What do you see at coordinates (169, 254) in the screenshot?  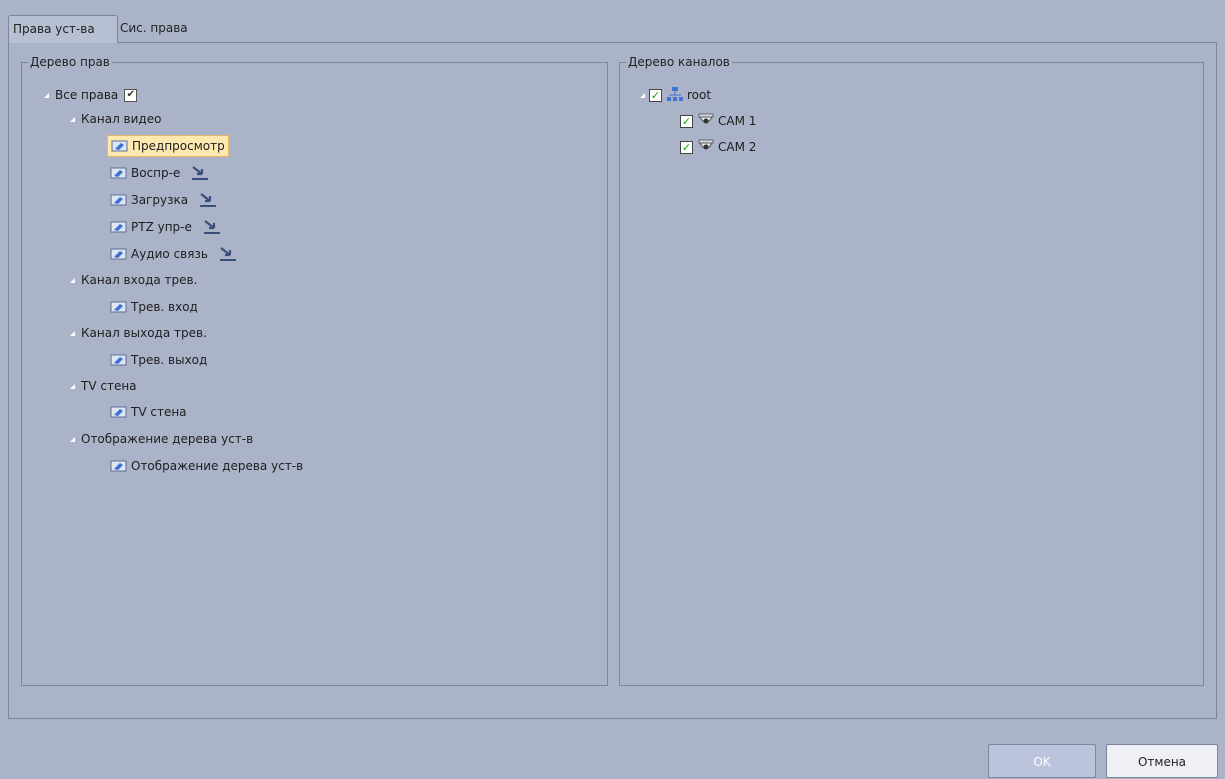 I see `tree-item-label: Аудио связь` at bounding box center [169, 254].